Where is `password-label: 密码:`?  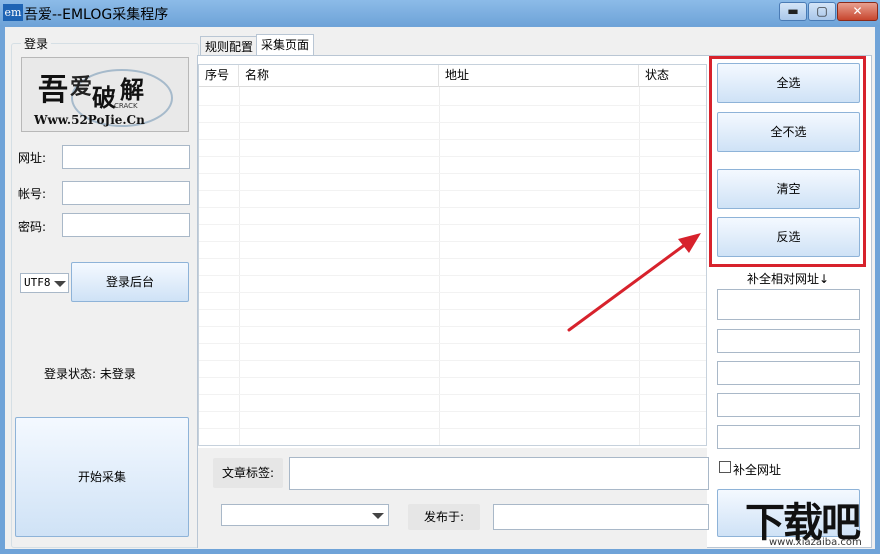
password-label: 密码: is located at coordinates (32, 227).